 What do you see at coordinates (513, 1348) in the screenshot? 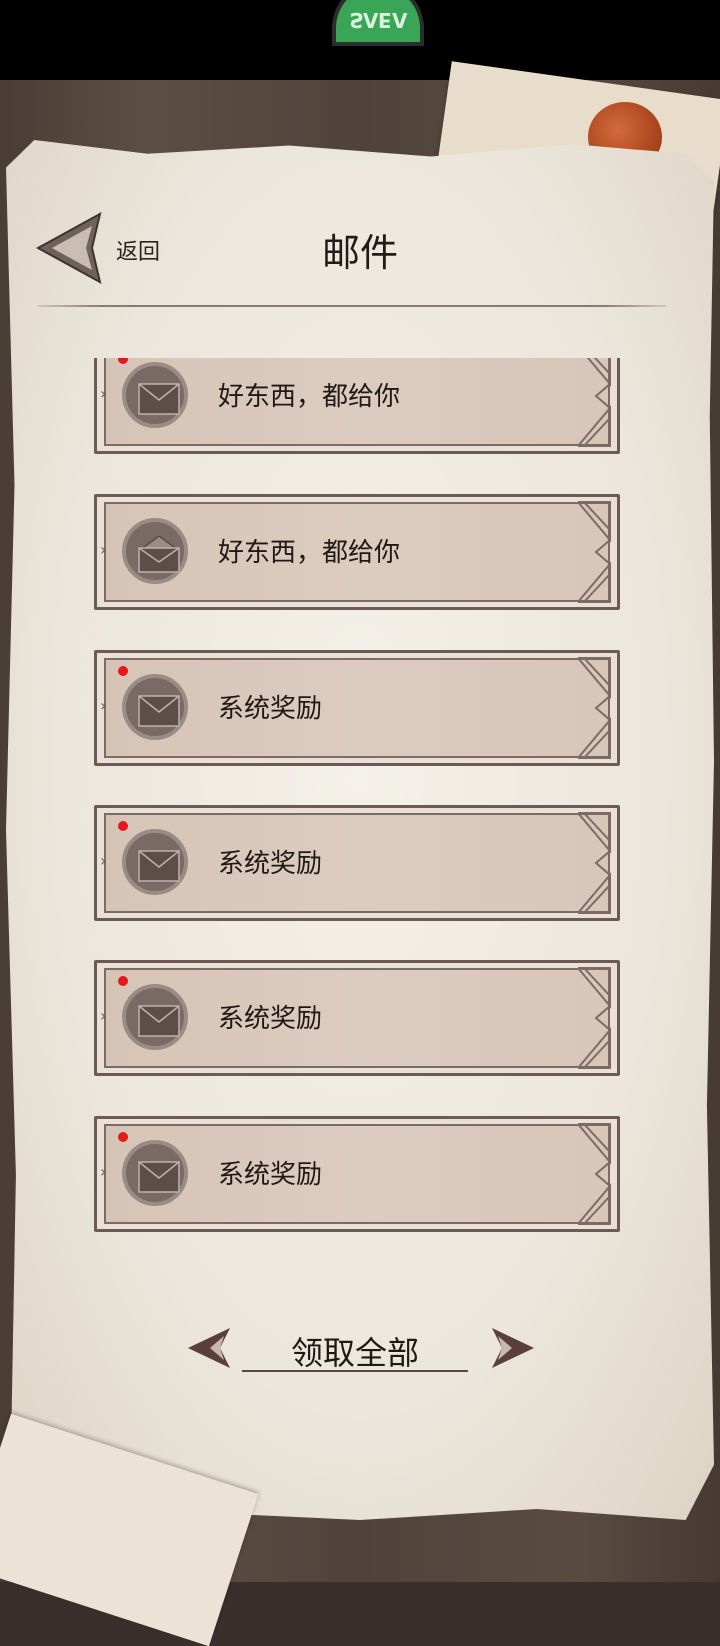
I see `arrow-right-icon` at bounding box center [513, 1348].